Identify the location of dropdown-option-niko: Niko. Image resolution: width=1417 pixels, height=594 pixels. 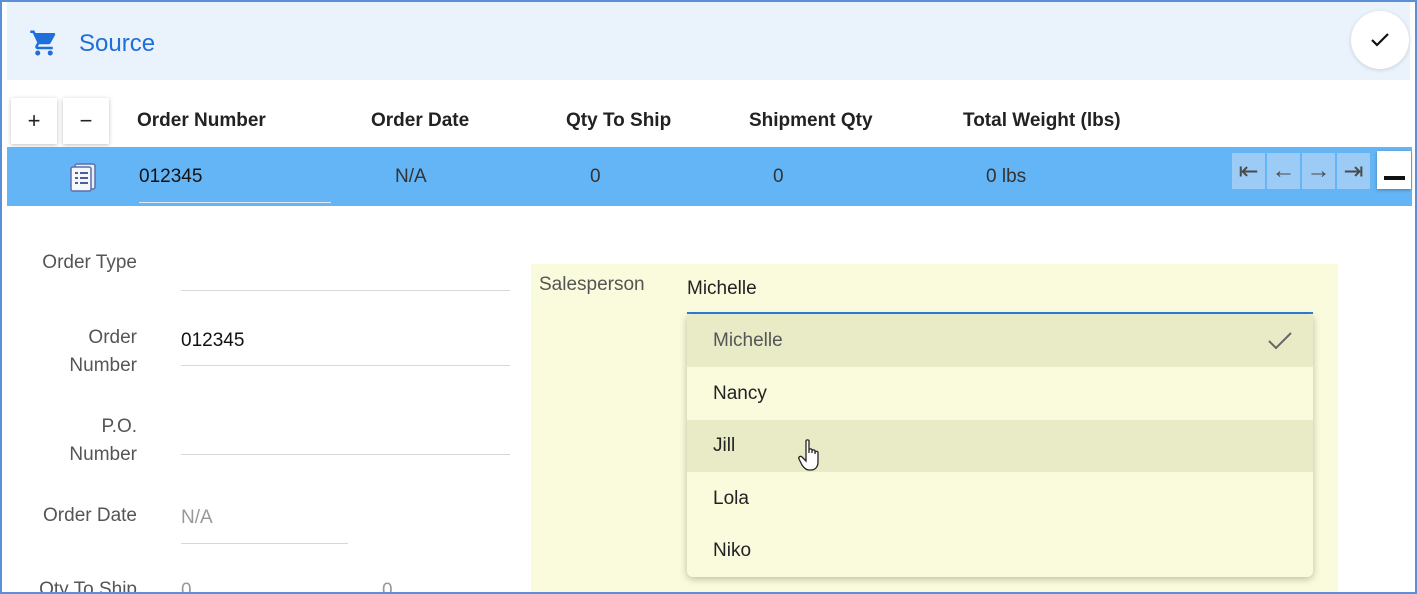
(1000, 551).